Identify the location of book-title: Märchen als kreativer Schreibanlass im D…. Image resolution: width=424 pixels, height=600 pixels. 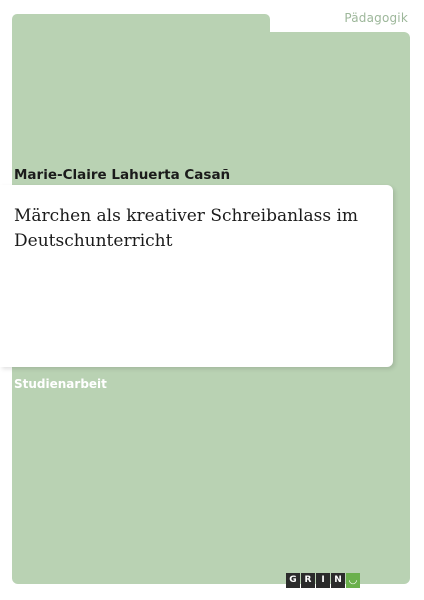
(186, 228).